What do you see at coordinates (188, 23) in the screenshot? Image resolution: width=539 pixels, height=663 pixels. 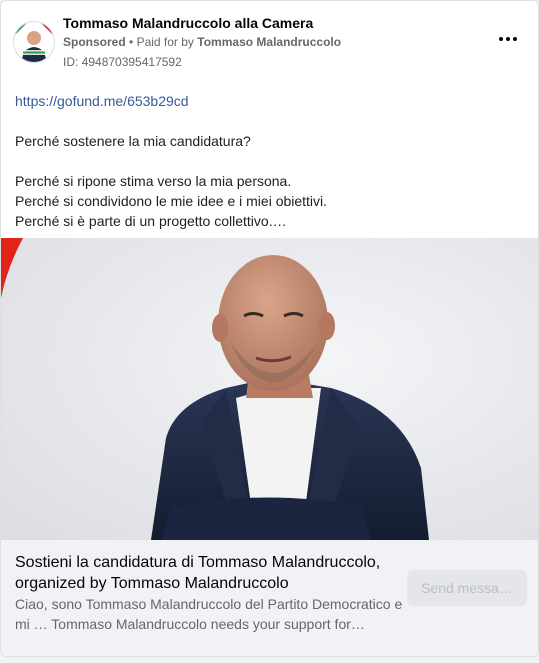 I see `page-name: Tommaso Malandruccolo alla Camera` at bounding box center [188, 23].